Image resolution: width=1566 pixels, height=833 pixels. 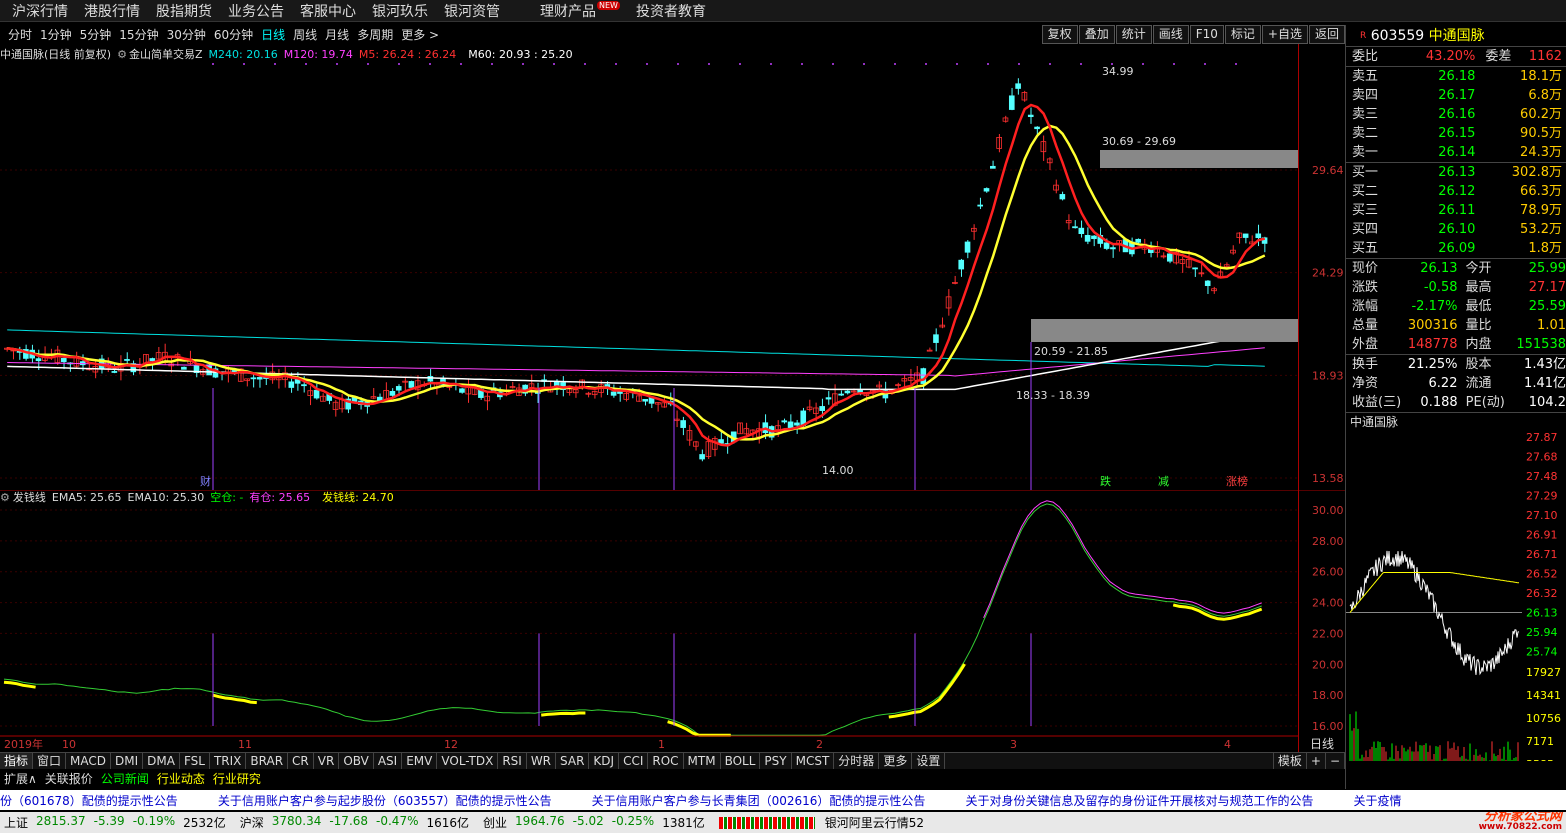 I want to click on ticker-item-0: 份（601678）配债的提示性公告, so click(x=89, y=800).